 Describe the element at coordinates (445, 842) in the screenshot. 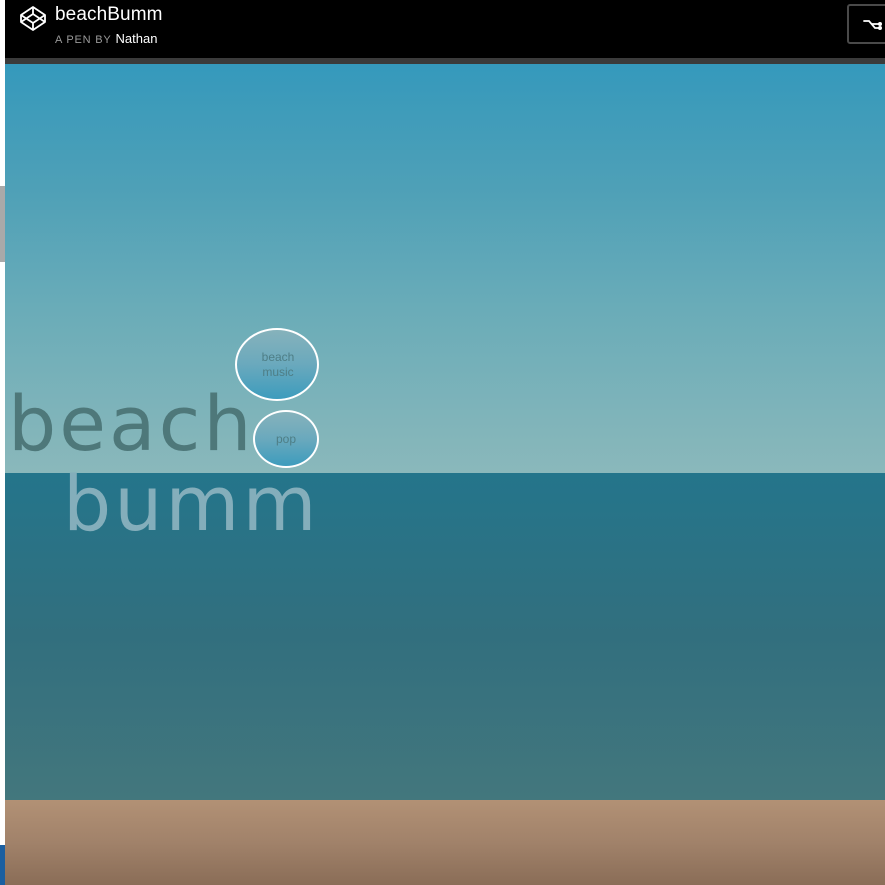

I see `sand-background` at that location.